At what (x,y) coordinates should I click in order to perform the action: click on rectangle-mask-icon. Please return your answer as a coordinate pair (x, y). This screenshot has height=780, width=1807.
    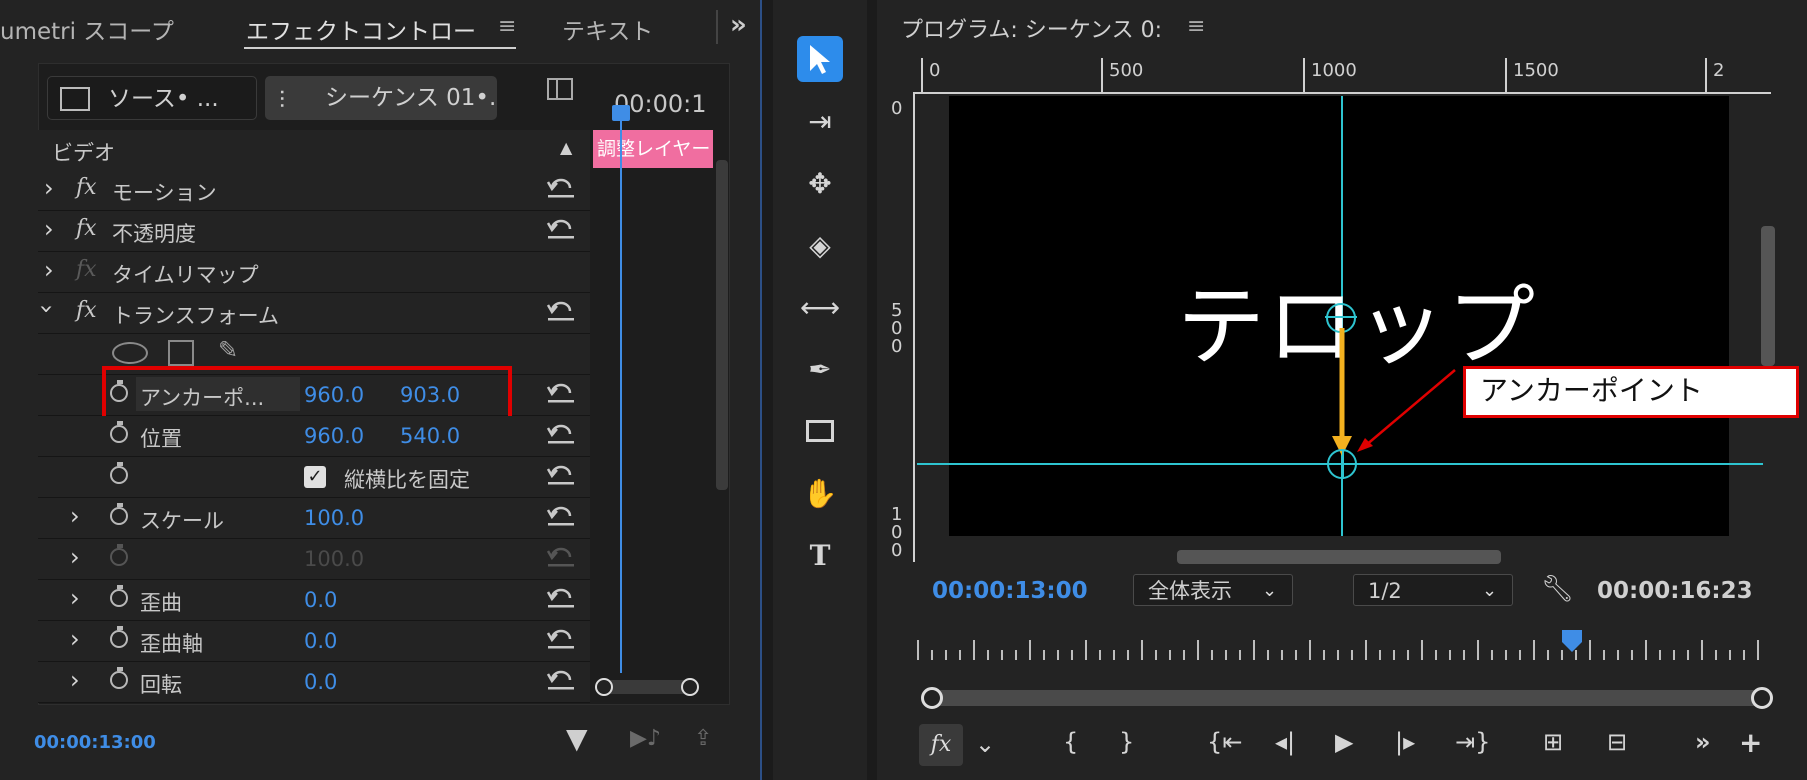
    Looking at the image, I should click on (181, 353).